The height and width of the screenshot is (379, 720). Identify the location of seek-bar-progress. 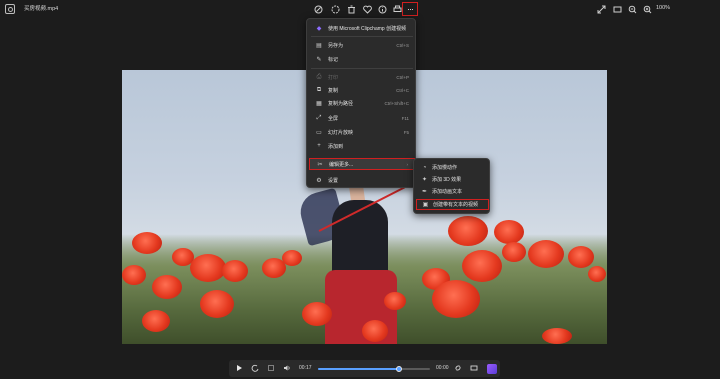
(358, 369).